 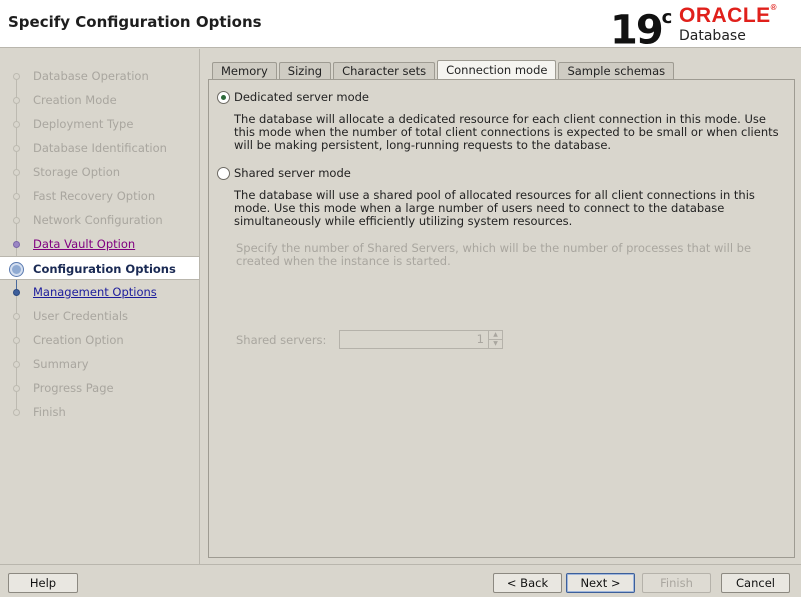 What do you see at coordinates (616, 71) in the screenshot?
I see `tab-sample-schemas: Sample schemas` at bounding box center [616, 71].